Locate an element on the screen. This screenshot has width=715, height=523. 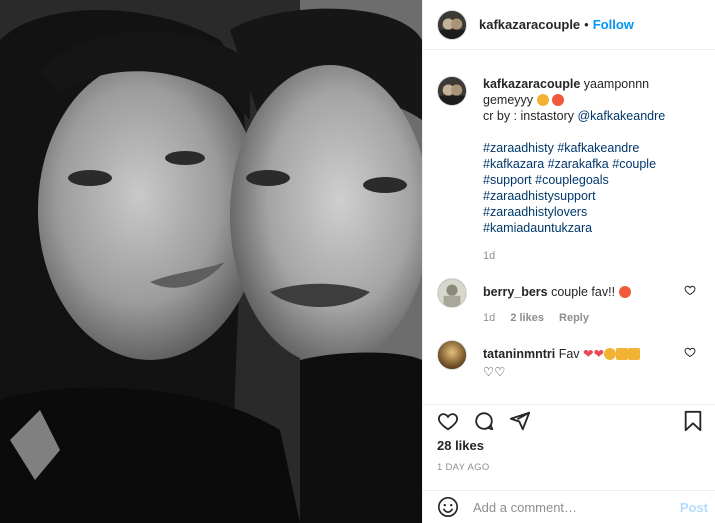
likes-count: 28 likes is located at coordinates (460, 445).